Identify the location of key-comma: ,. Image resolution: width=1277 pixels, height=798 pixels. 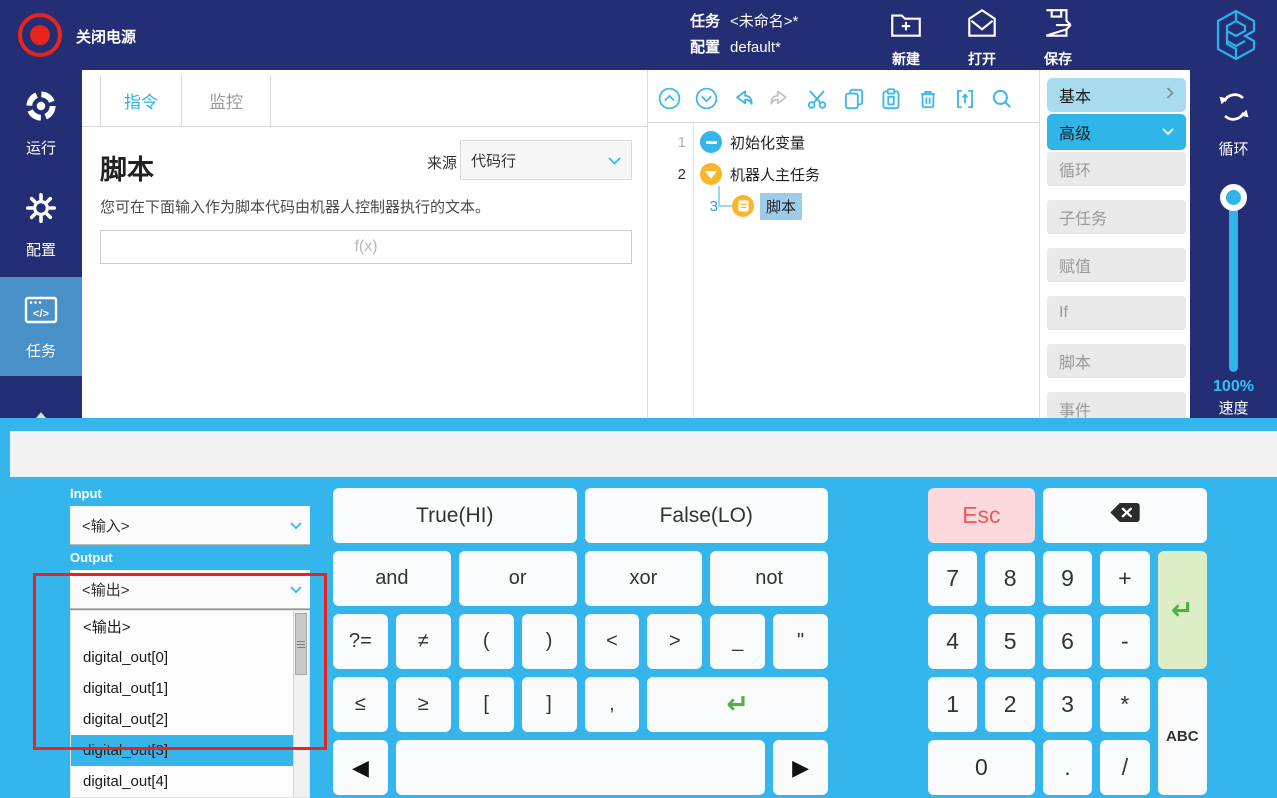
(612, 704).